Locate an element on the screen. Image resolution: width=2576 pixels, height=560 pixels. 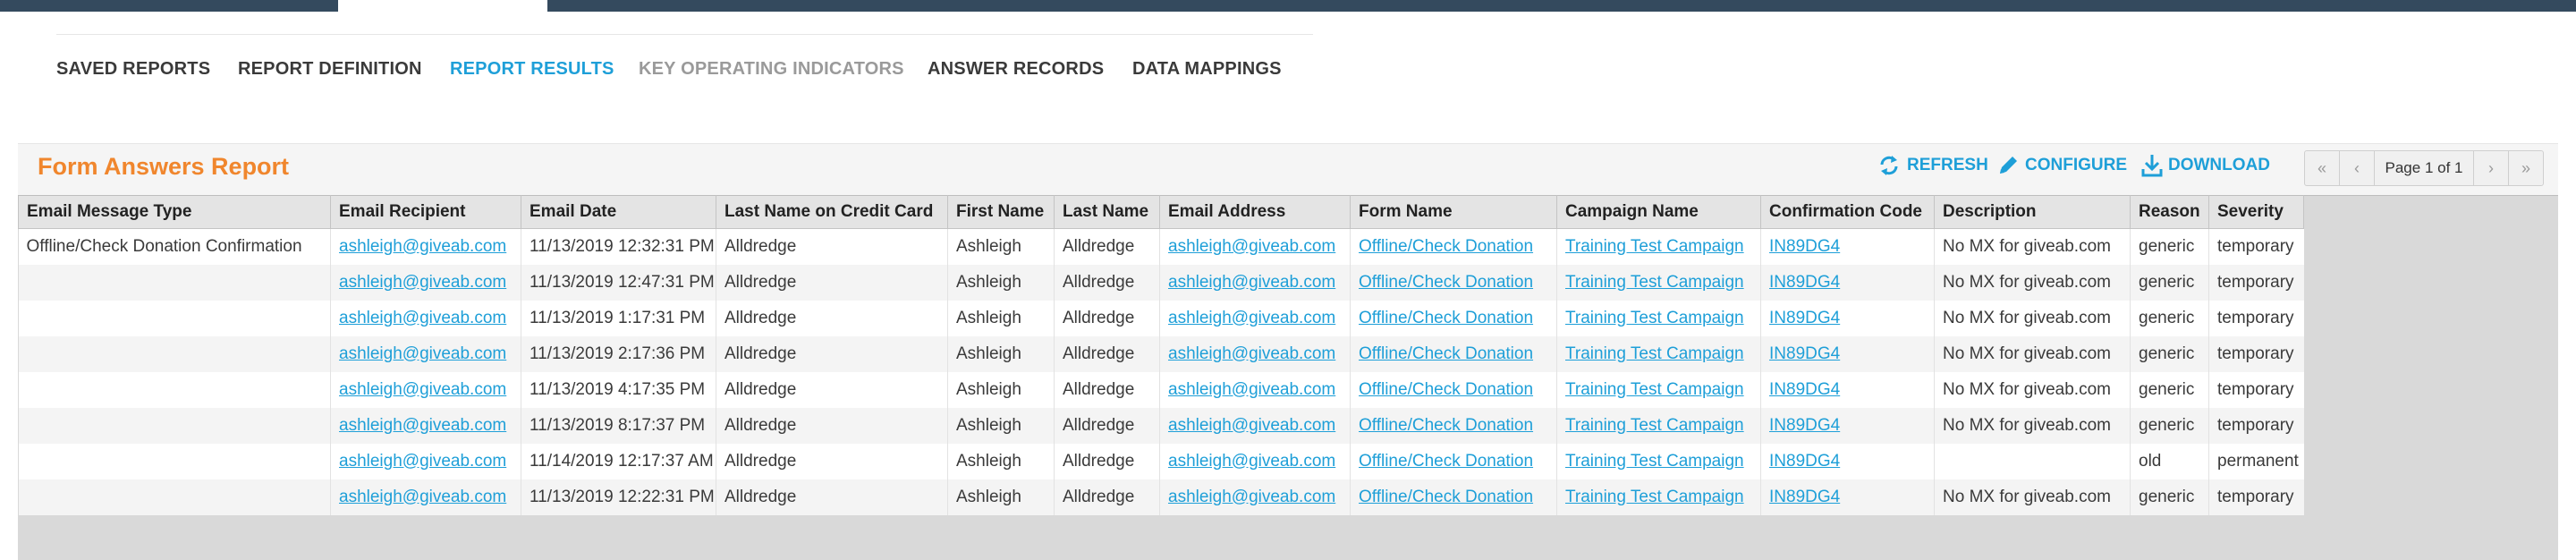
column-header-description: Description is located at coordinates (2032, 212).